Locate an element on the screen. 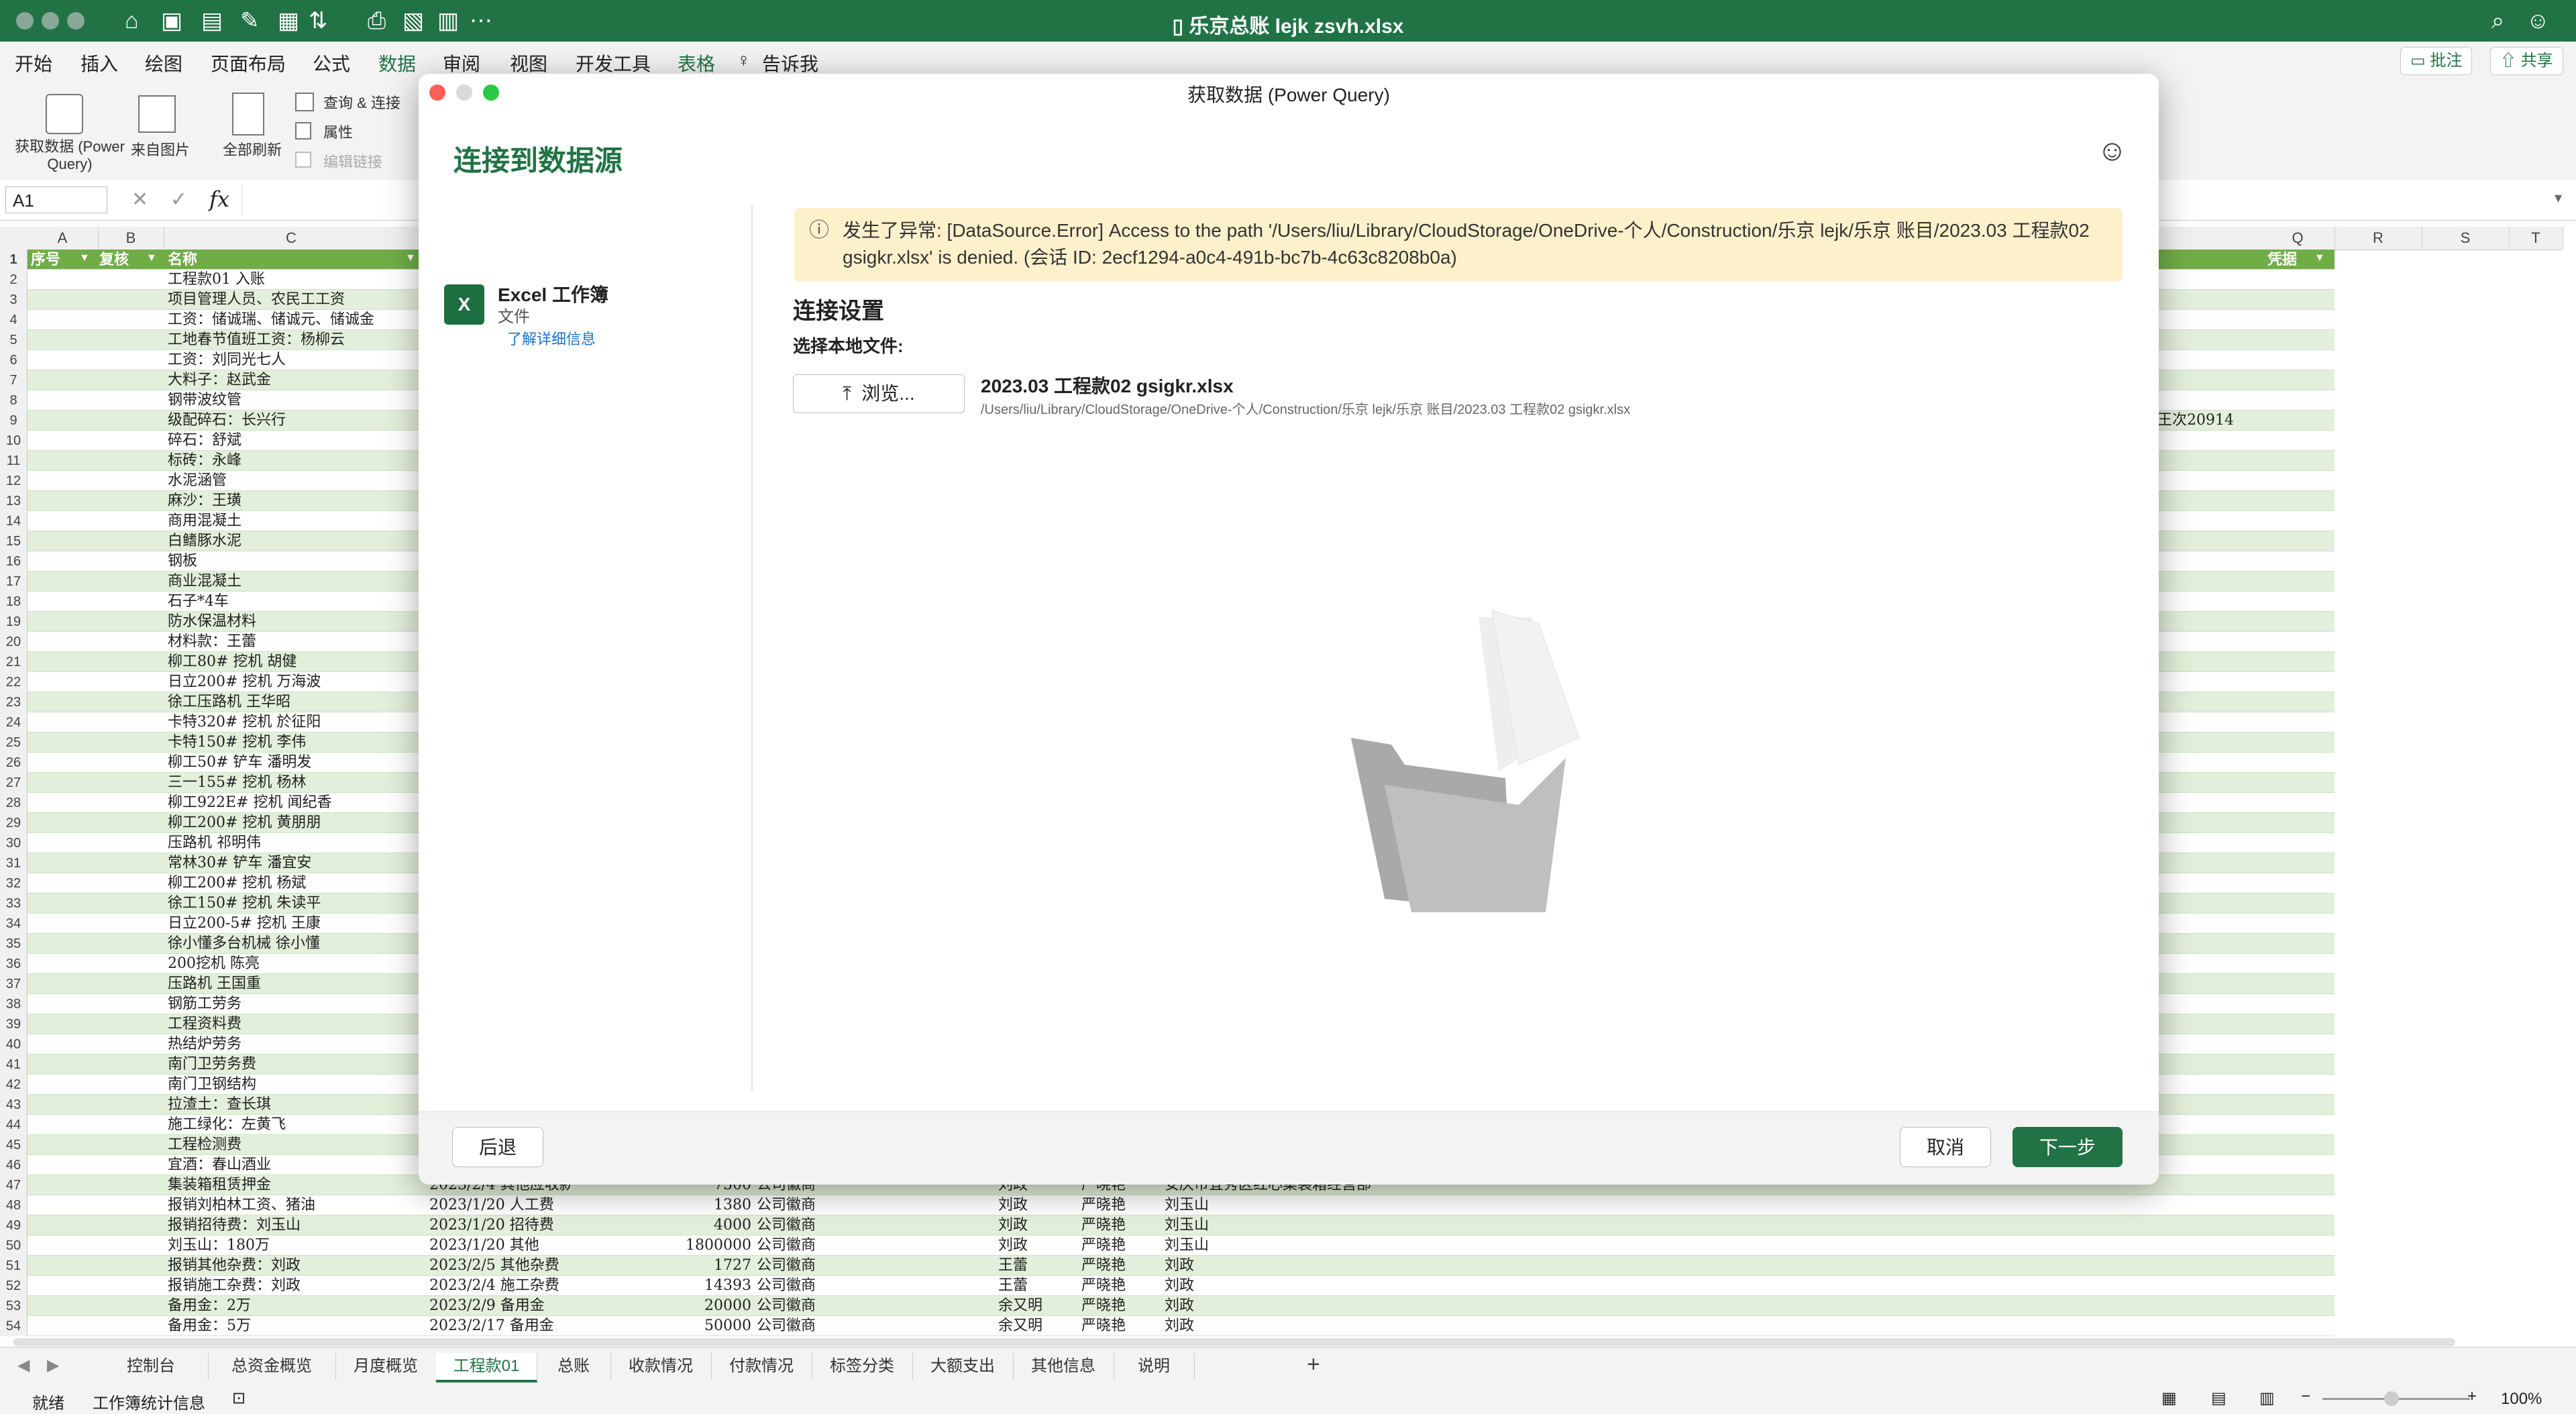 Image resolution: width=2576 pixels, height=1414 pixels. name-box: A1 is located at coordinates (56, 199).